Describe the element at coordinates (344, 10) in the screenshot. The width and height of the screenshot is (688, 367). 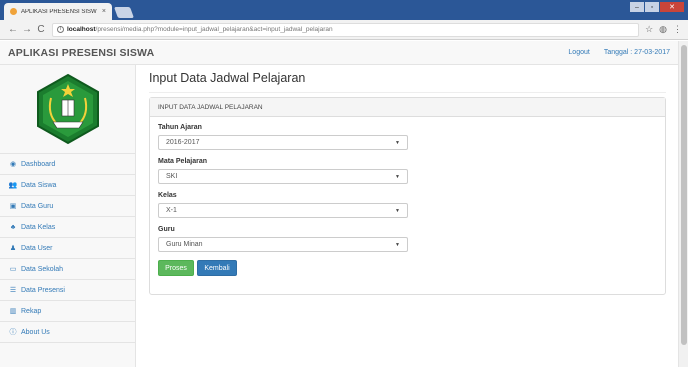
I see `browser-tab-strip: APLIKASI PRESENSI SISW × – ▫ ✕` at that location.